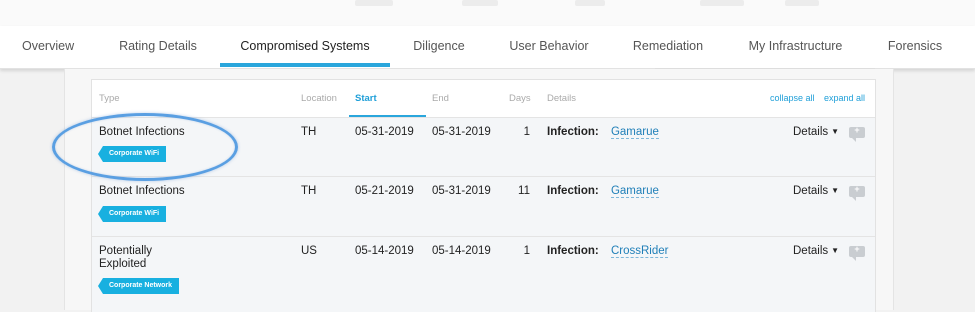 Image resolution: width=975 pixels, height=312 pixels. Describe the element at coordinates (639, 251) in the screenshot. I see `infection-link: CrossRider` at that location.